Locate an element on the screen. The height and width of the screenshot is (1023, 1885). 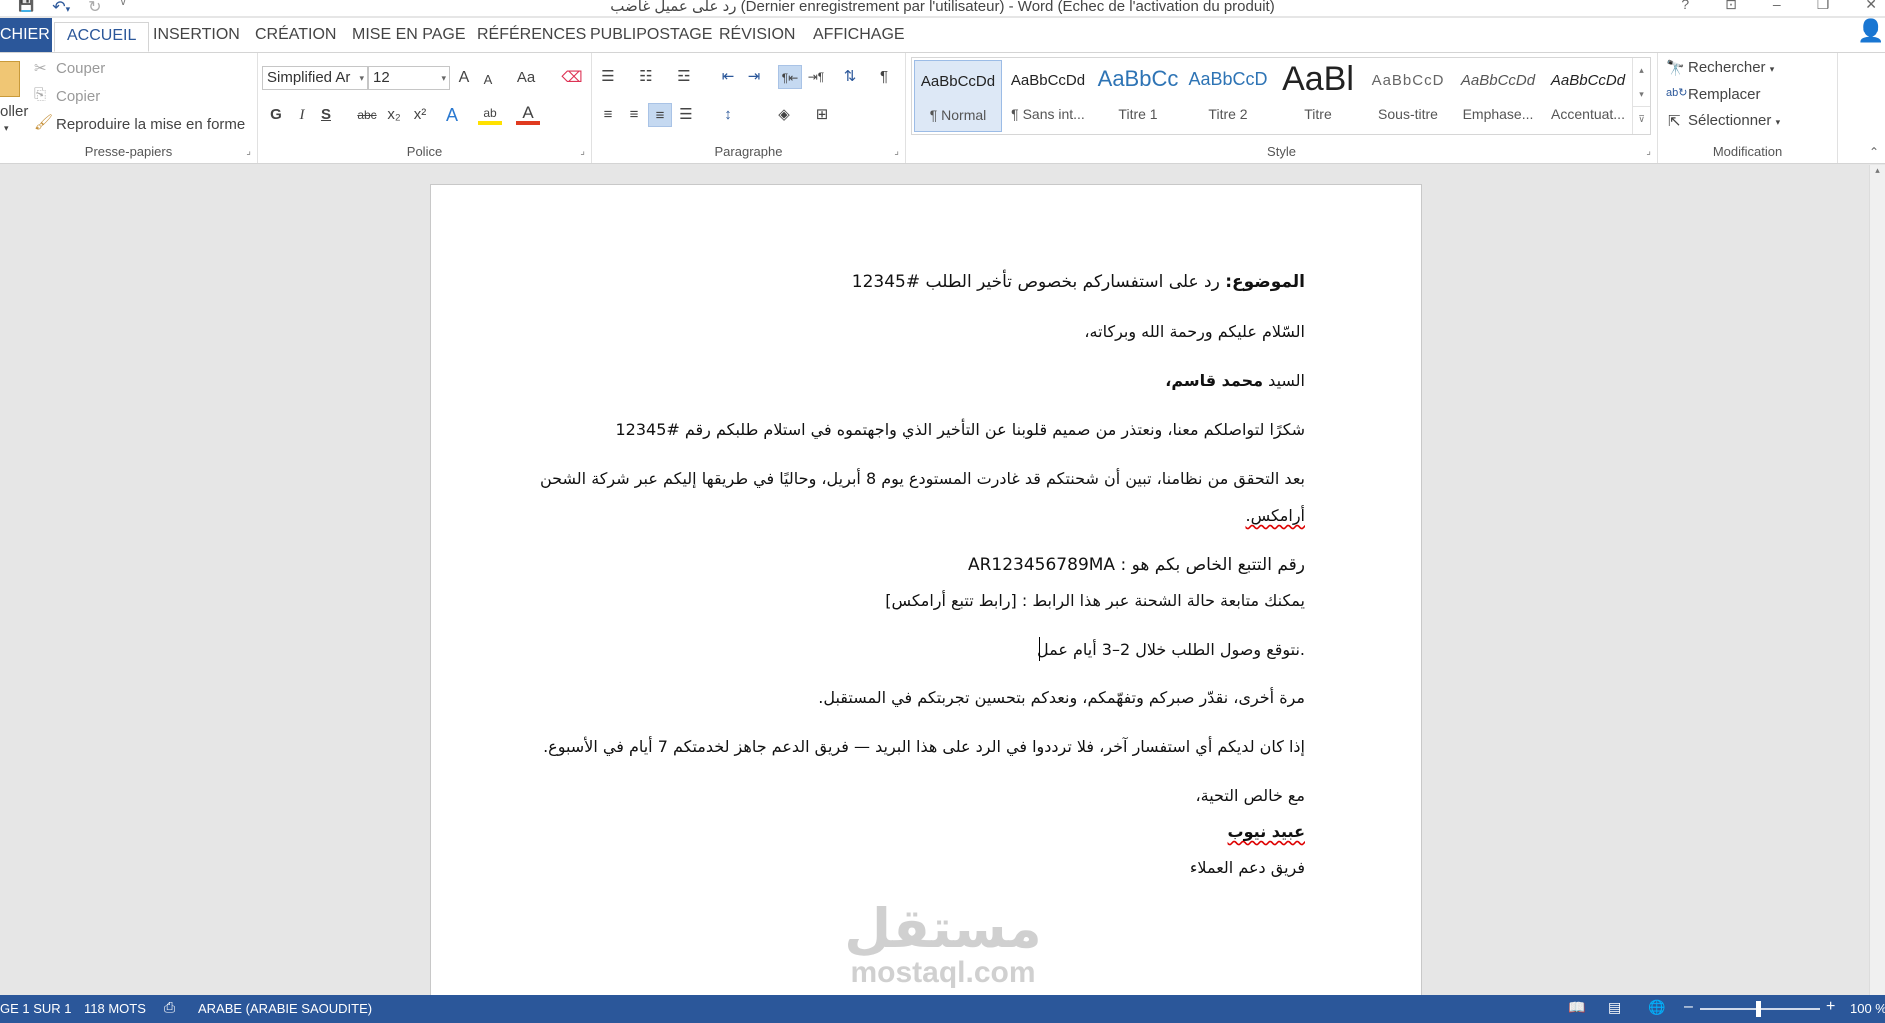
help-button: ? is located at coordinates (1685, 6).